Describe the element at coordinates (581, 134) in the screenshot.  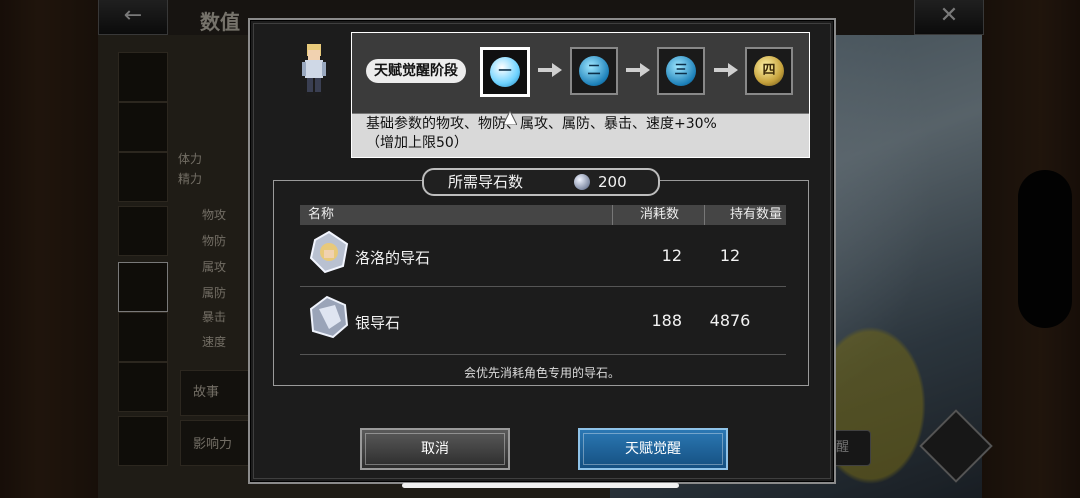
I see `stage-description: 基础参数的物攻、物防、属攻、属防、暴击、速度+30% （增加上限50）` at that location.